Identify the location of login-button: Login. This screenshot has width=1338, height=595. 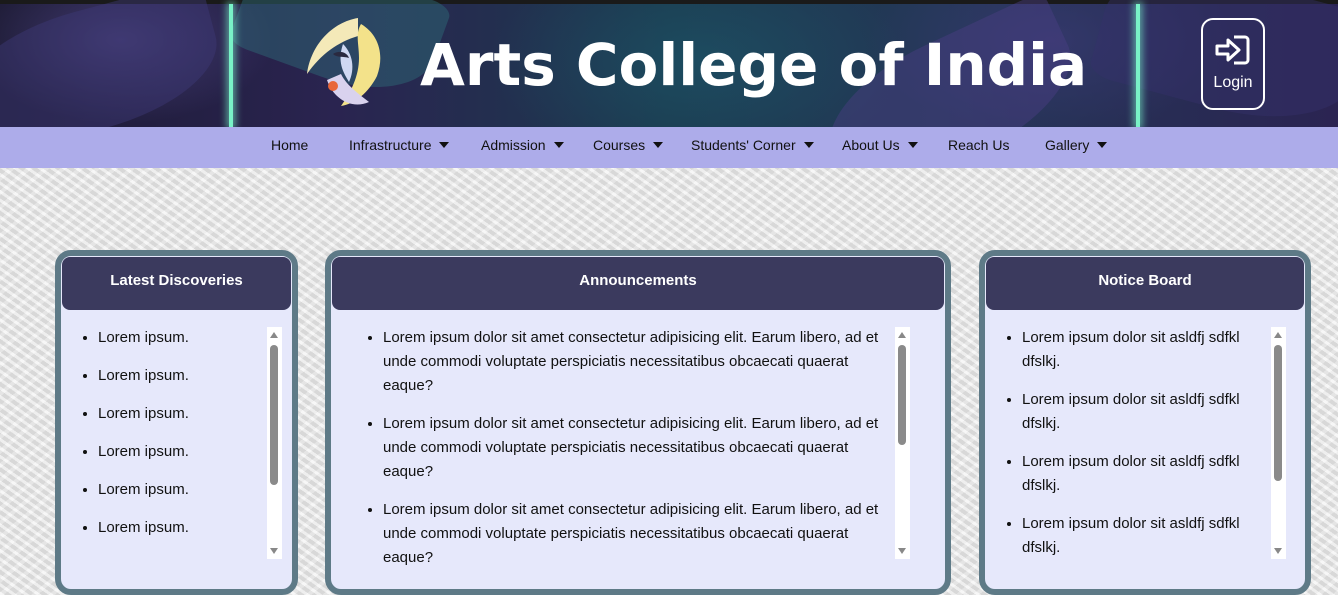
(1233, 64).